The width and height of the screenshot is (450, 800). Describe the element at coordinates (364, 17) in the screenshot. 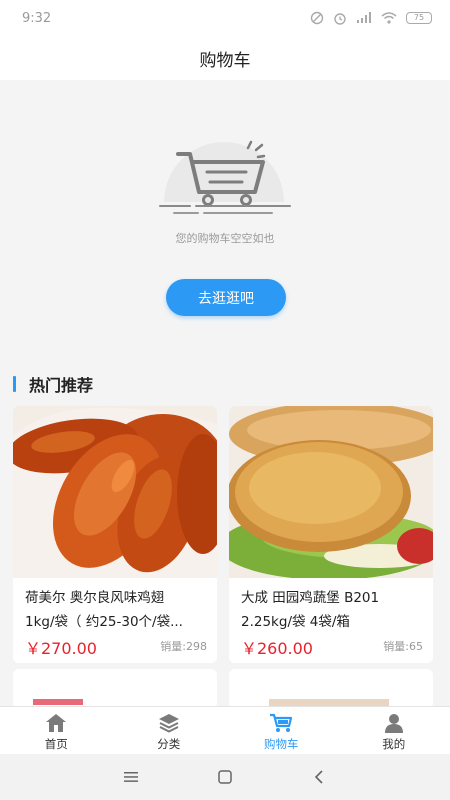

I see `signal-icon` at that location.